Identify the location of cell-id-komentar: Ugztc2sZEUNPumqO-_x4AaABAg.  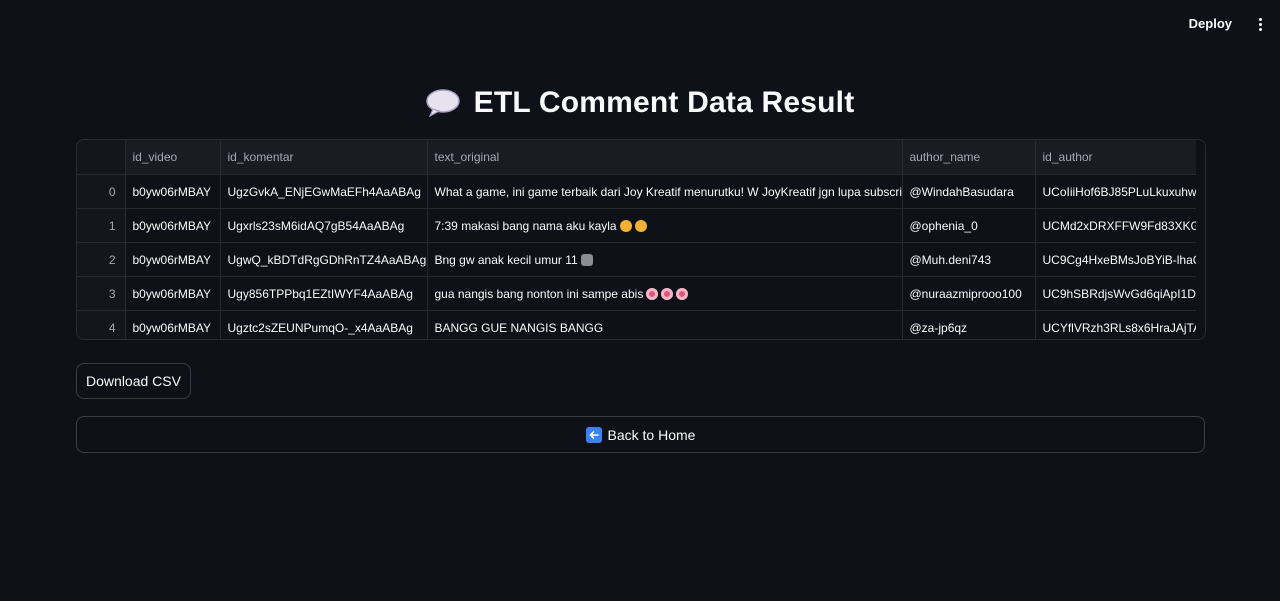
(324, 324).